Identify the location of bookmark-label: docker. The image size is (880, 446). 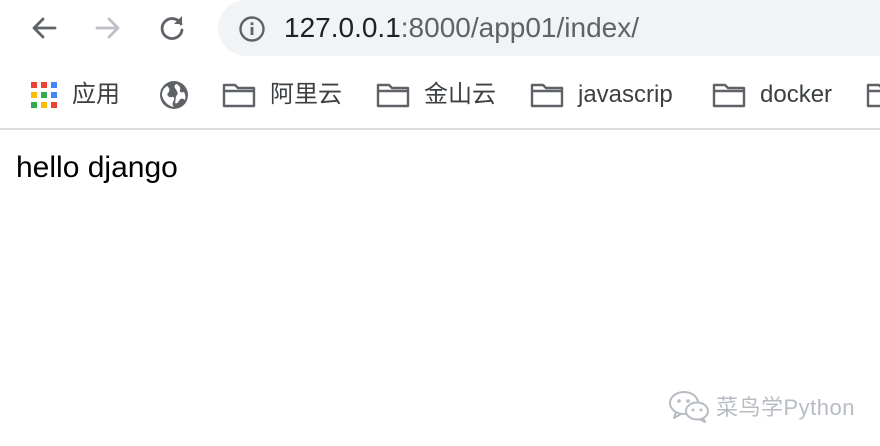
(796, 94).